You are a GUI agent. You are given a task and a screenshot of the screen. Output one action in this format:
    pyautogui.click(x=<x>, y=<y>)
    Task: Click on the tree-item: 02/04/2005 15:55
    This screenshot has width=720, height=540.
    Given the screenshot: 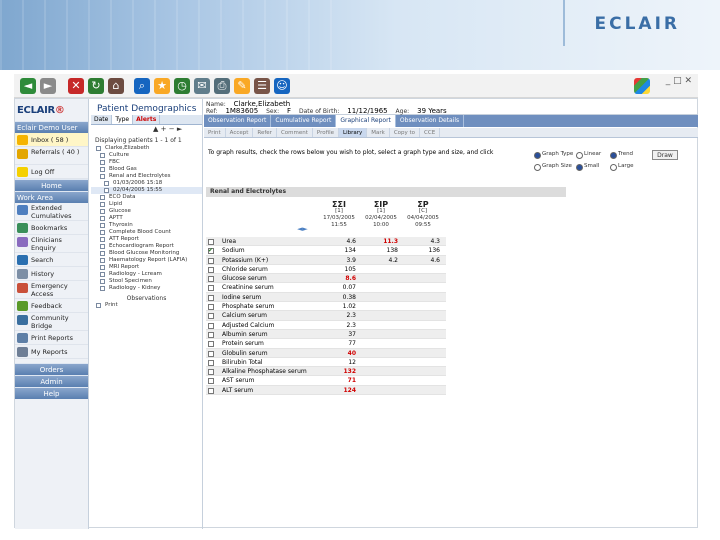 What is the action you would take?
    pyautogui.click(x=146, y=190)
    